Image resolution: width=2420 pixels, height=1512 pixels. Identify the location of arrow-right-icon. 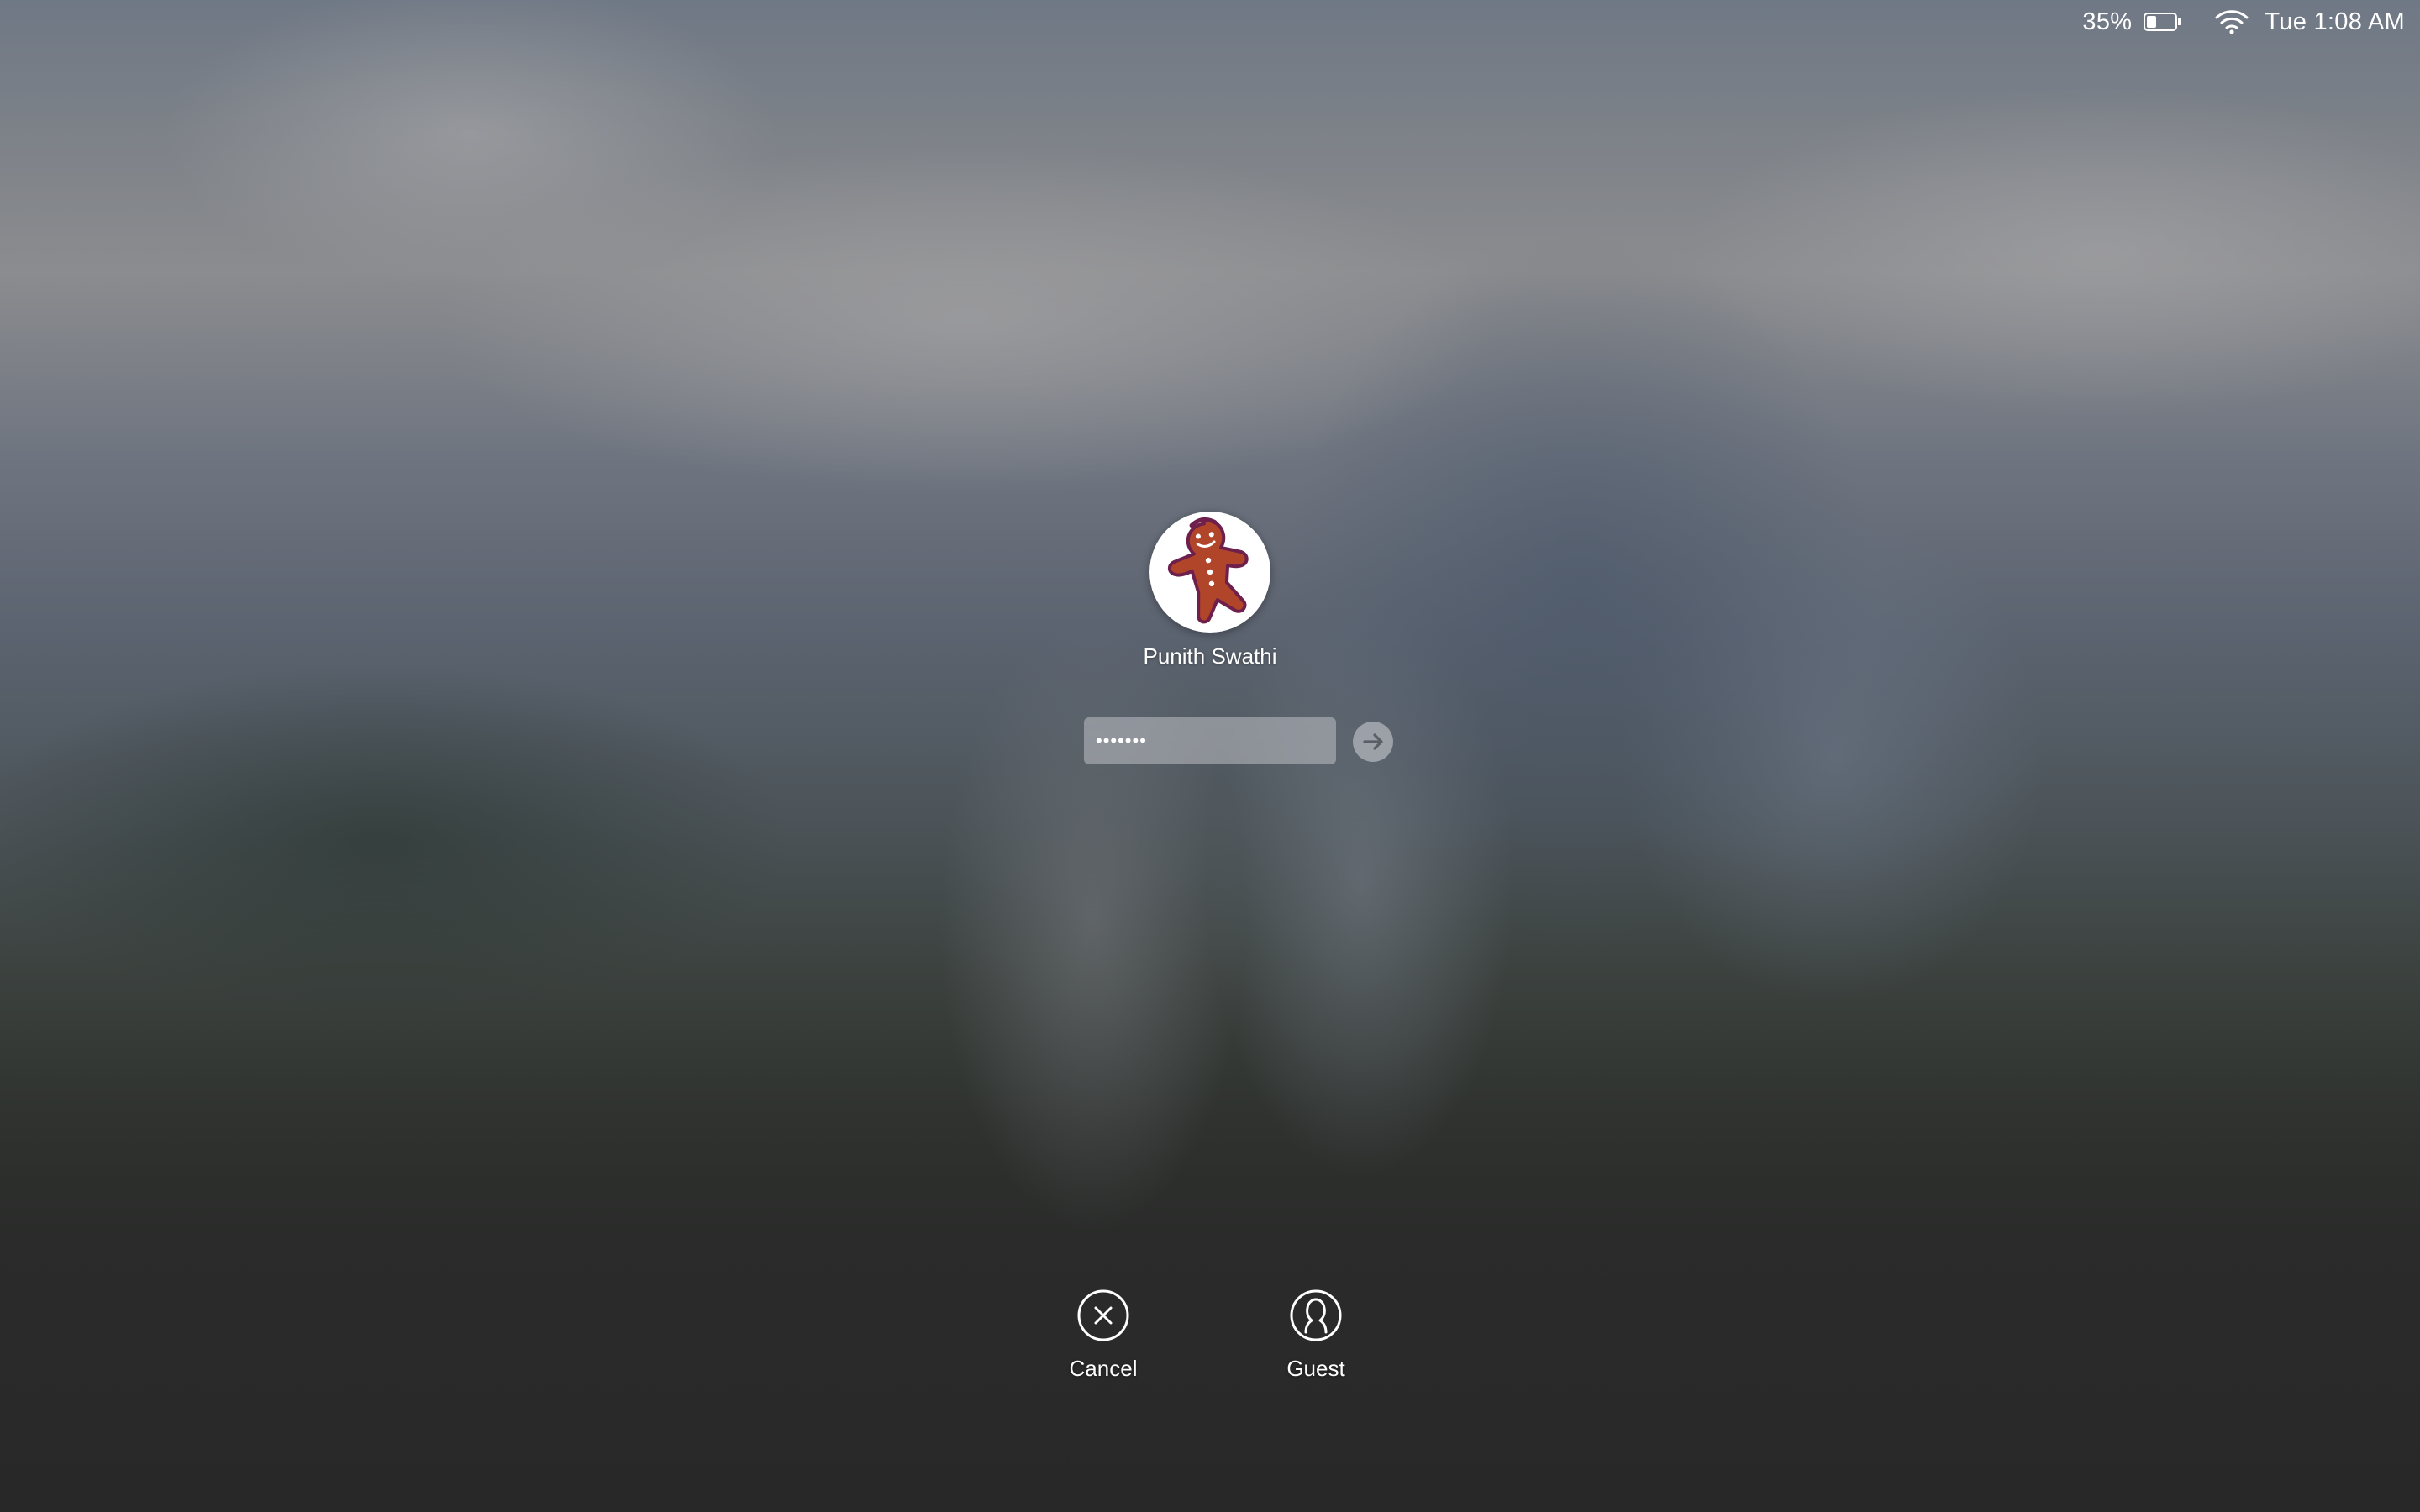
(1373, 741).